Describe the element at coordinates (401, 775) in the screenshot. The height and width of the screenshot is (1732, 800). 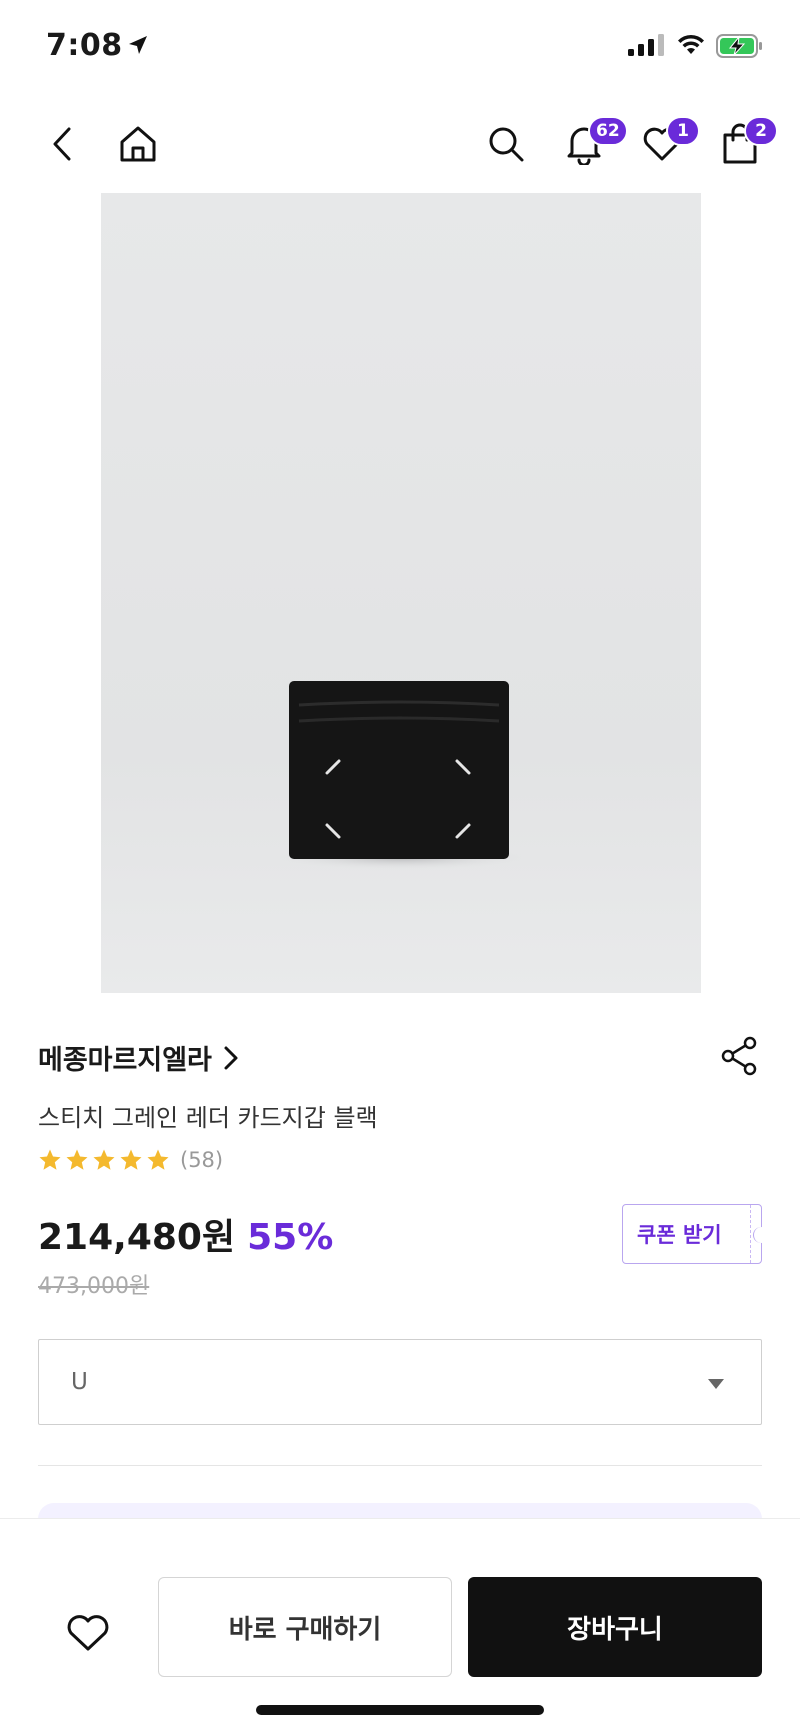
I see `card-wallet-image` at that location.